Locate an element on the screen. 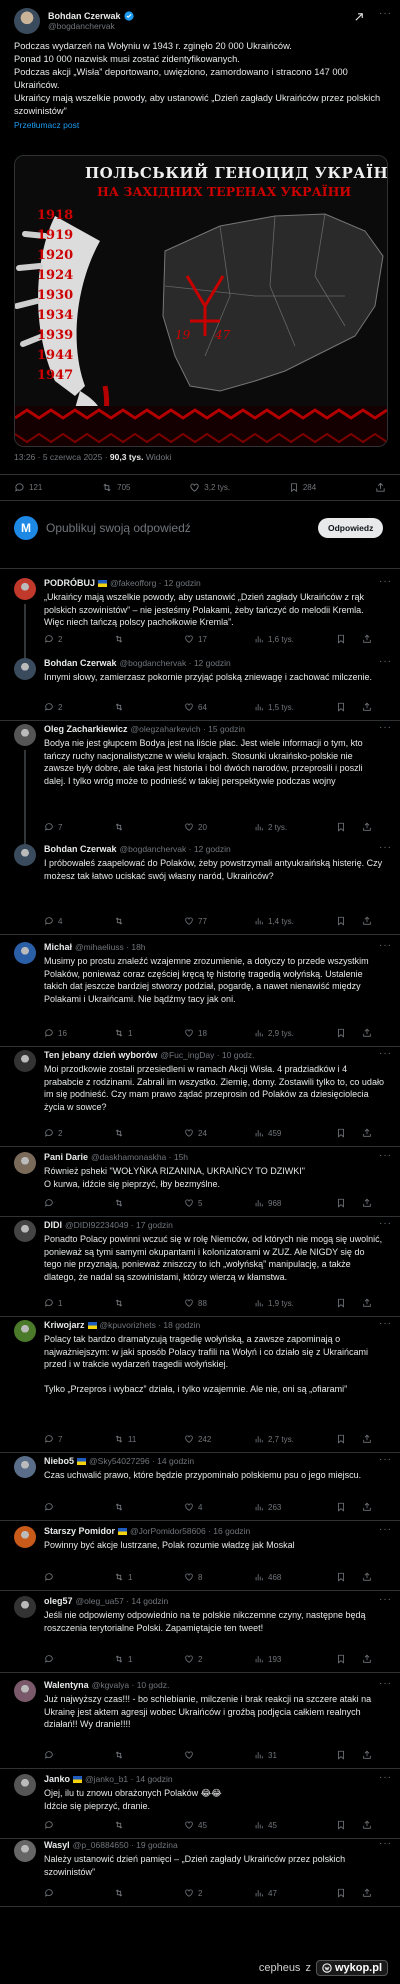 This screenshot has height=1984, width=400. views-button: 45 is located at coordinates (265, 1825).